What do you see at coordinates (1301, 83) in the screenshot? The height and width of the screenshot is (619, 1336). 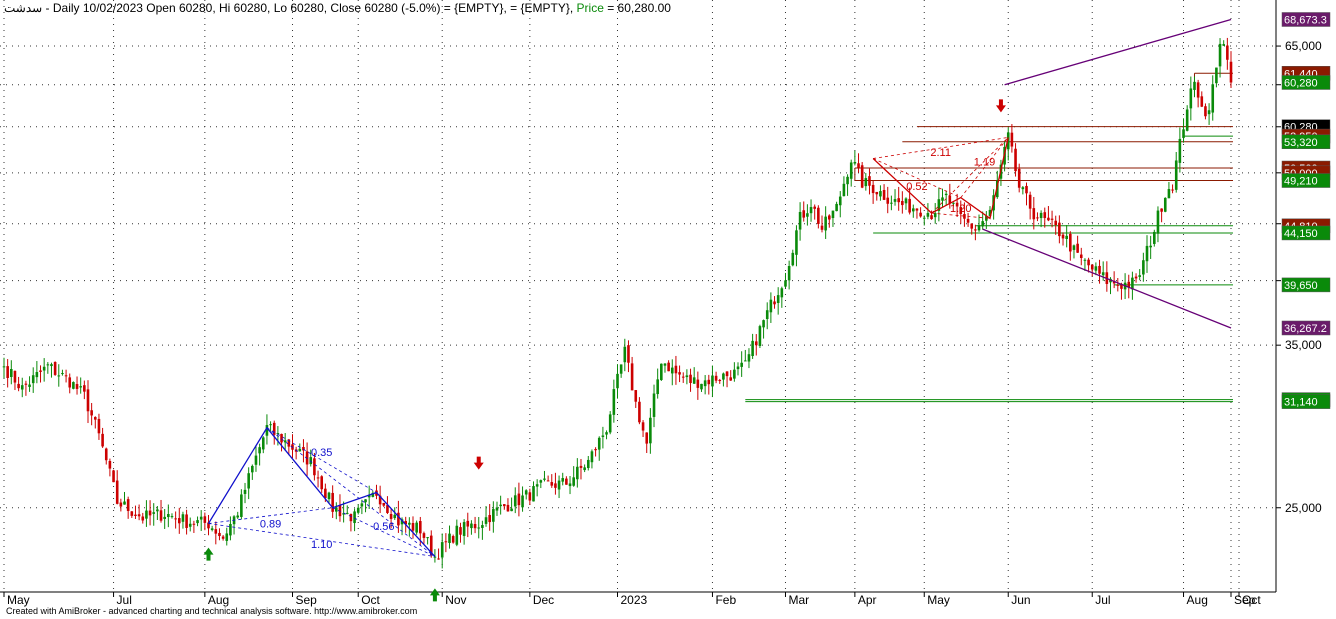 I see `price-label-text: 60,280` at bounding box center [1301, 83].